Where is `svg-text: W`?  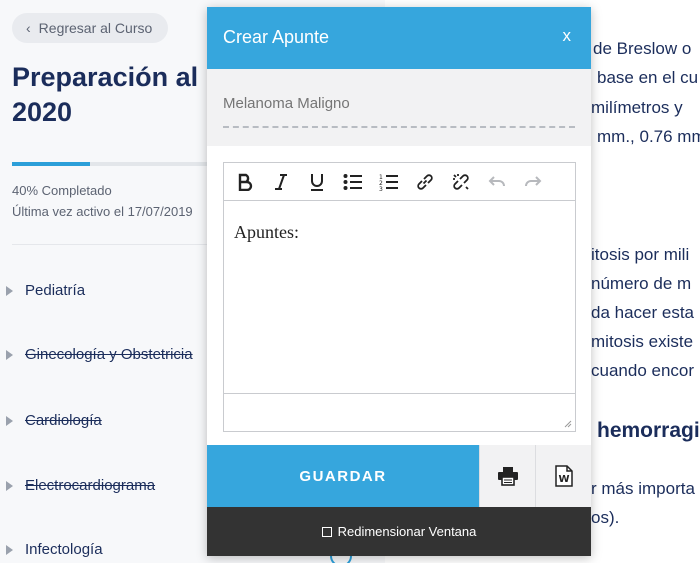 svg-text: W is located at coordinates (563, 479).